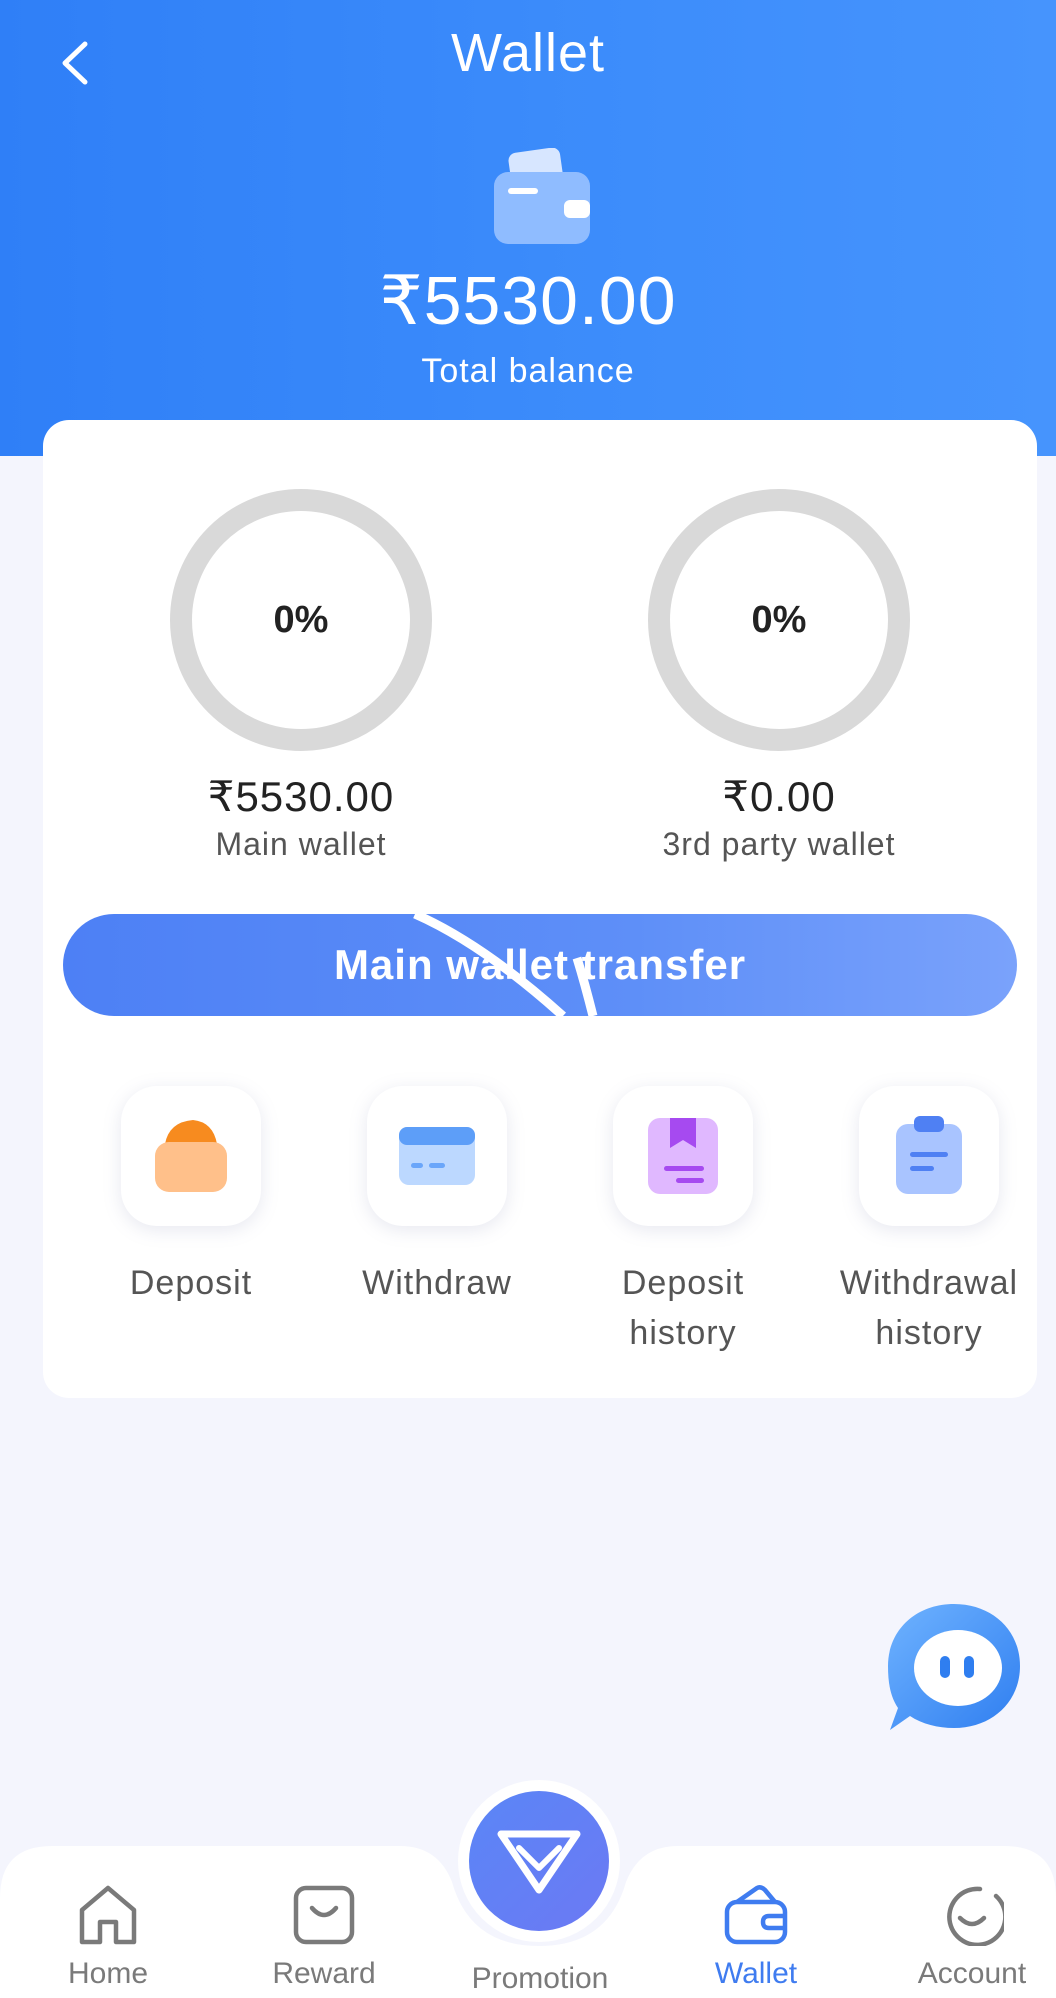 The image size is (1056, 1998). Describe the element at coordinates (683, 1333) in the screenshot. I see `deposit-history-label-line2: history` at that location.